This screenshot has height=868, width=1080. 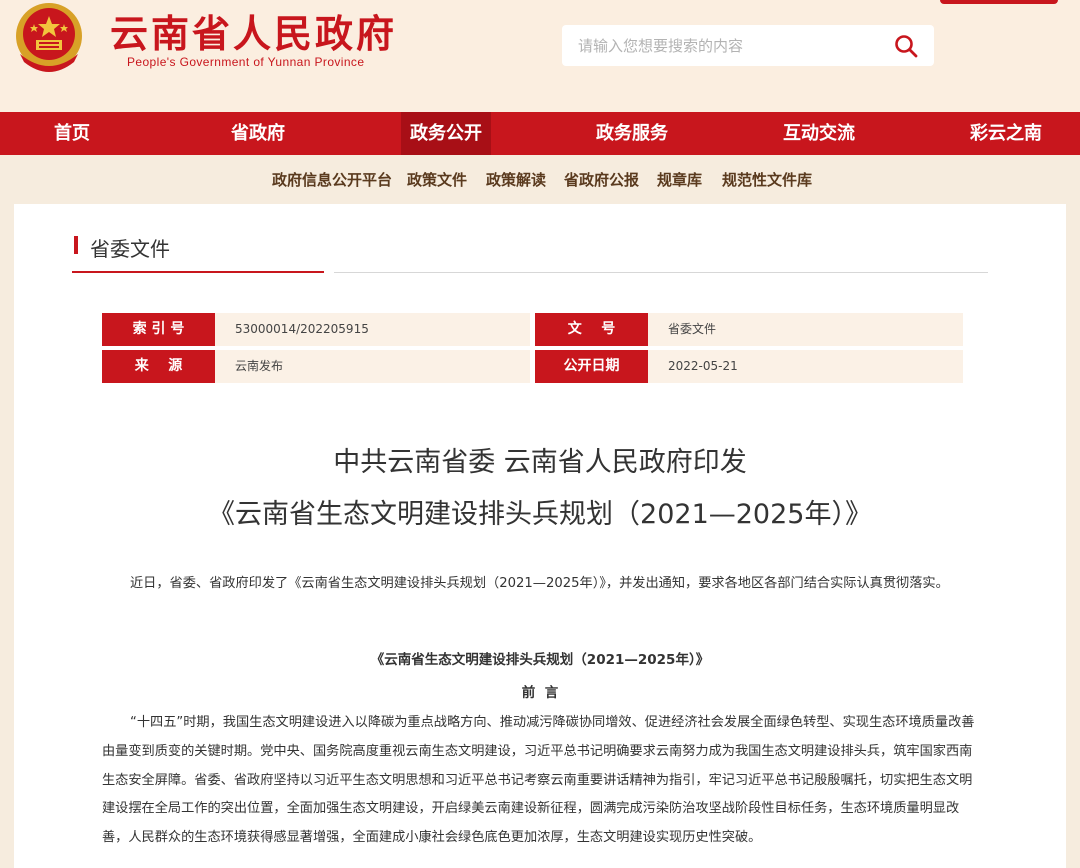 I want to click on article-title-line2: 《云南省生态文明建设排头兵规划（2021—2025年）》, so click(x=540, y=514).